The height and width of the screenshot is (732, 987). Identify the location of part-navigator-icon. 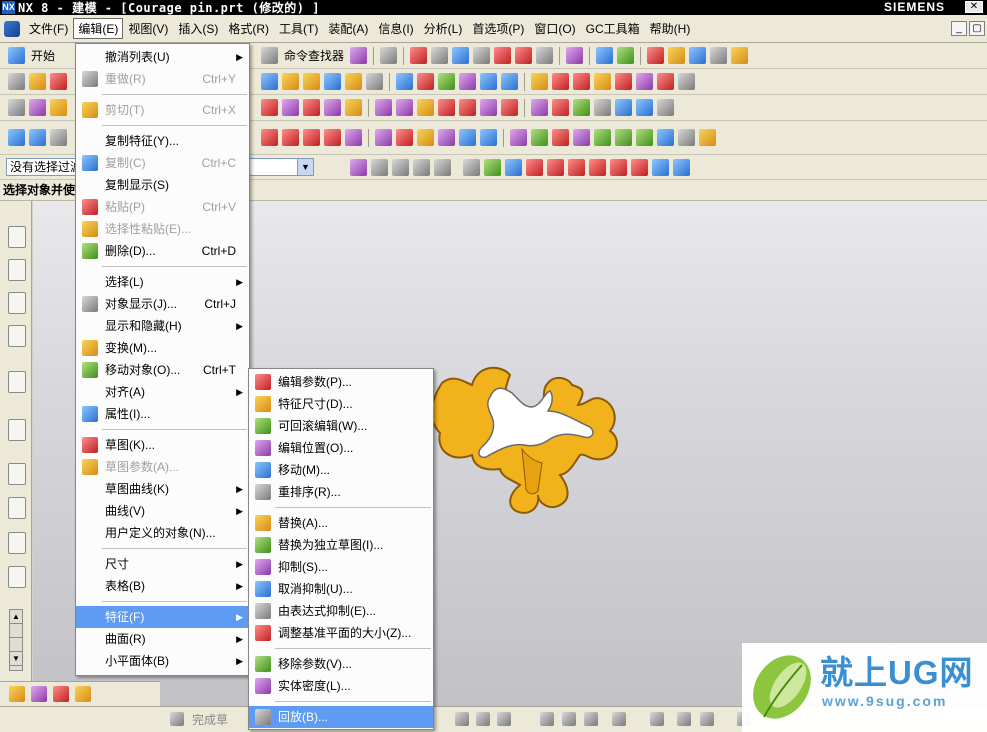
(17, 303).